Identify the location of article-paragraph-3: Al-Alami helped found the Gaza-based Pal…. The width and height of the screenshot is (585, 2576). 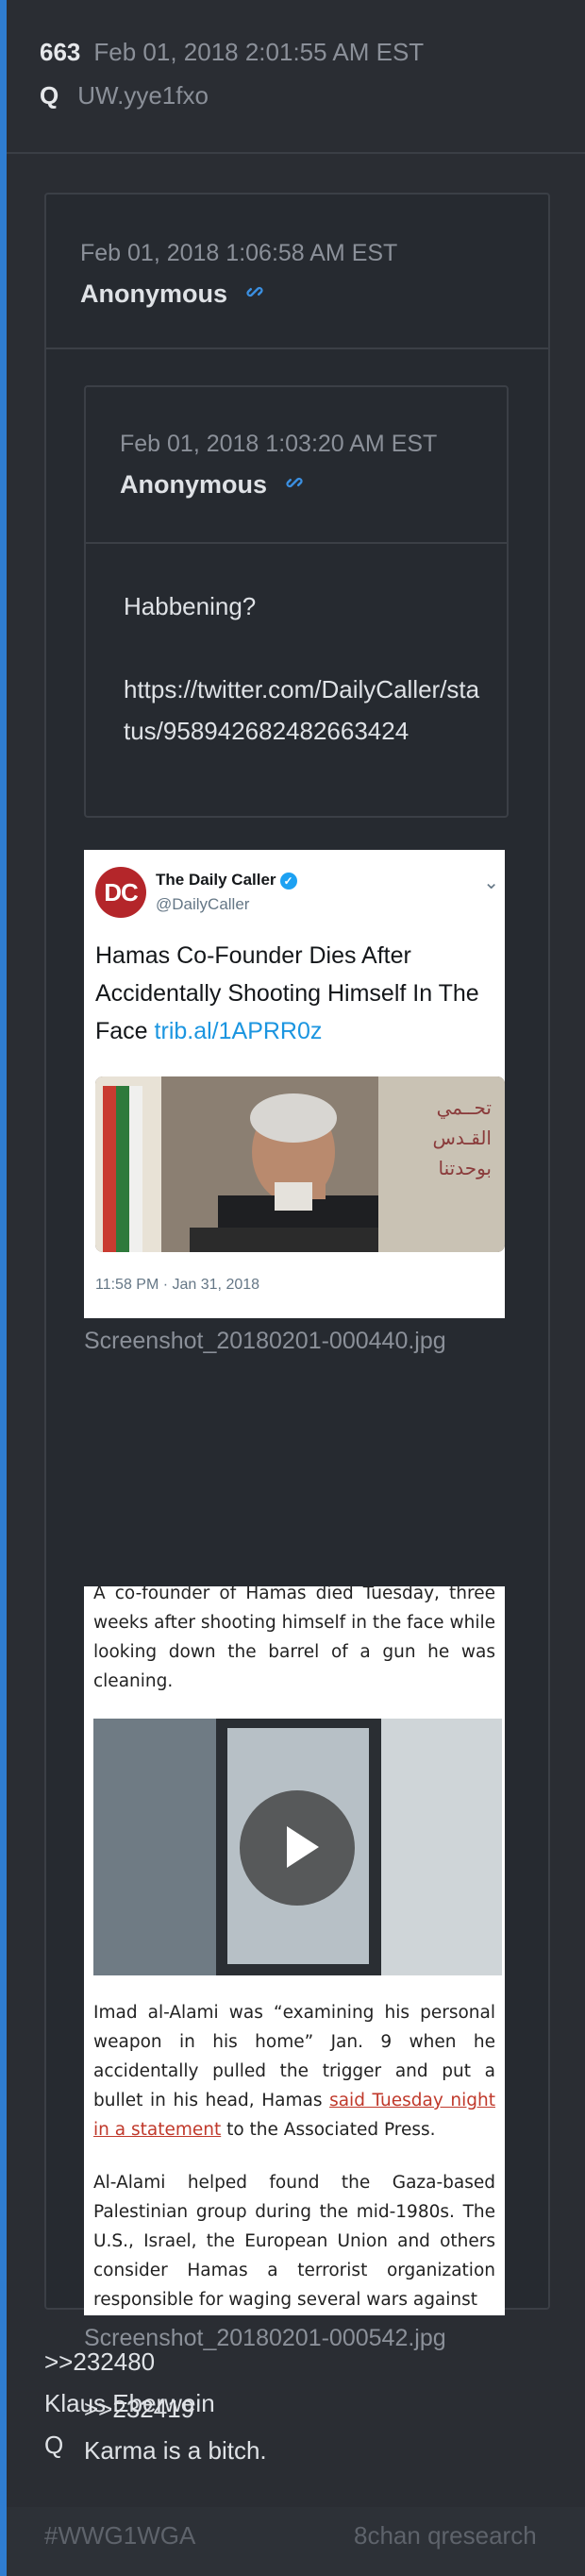
(294, 2241).